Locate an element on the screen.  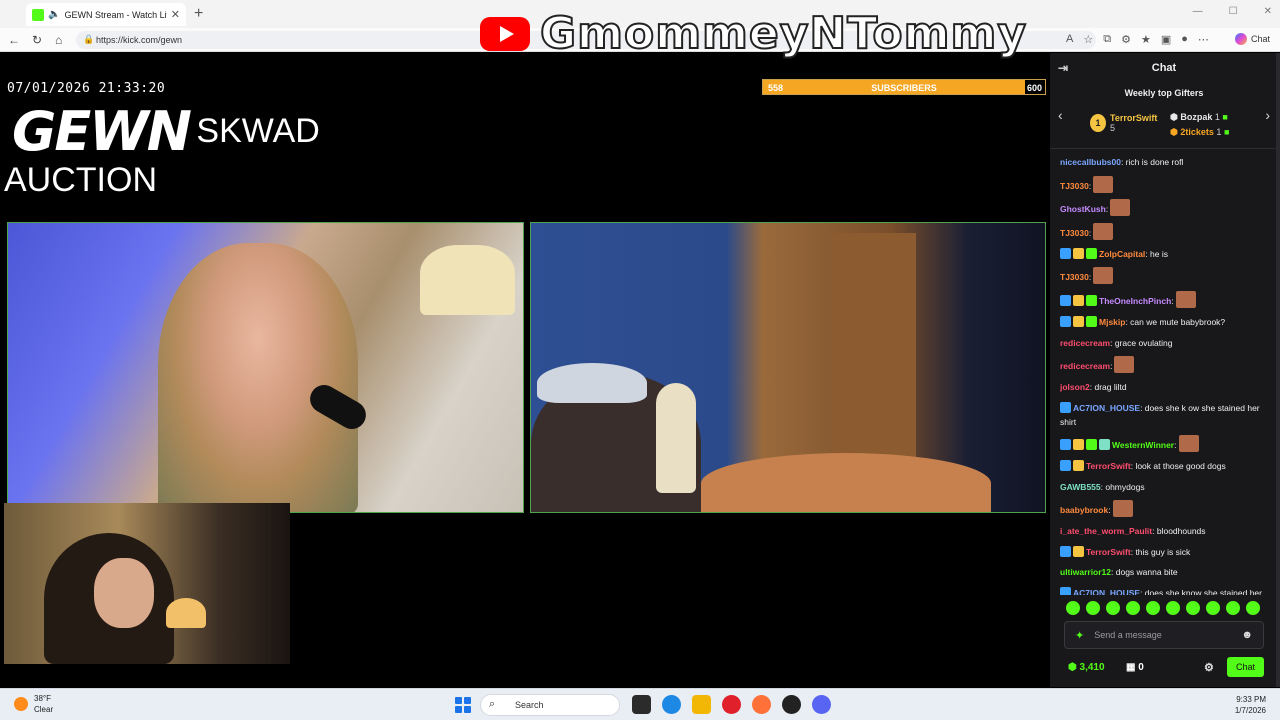
chat-username: i_ate_the_worm_Paulit is located at coordinates (1106, 531).